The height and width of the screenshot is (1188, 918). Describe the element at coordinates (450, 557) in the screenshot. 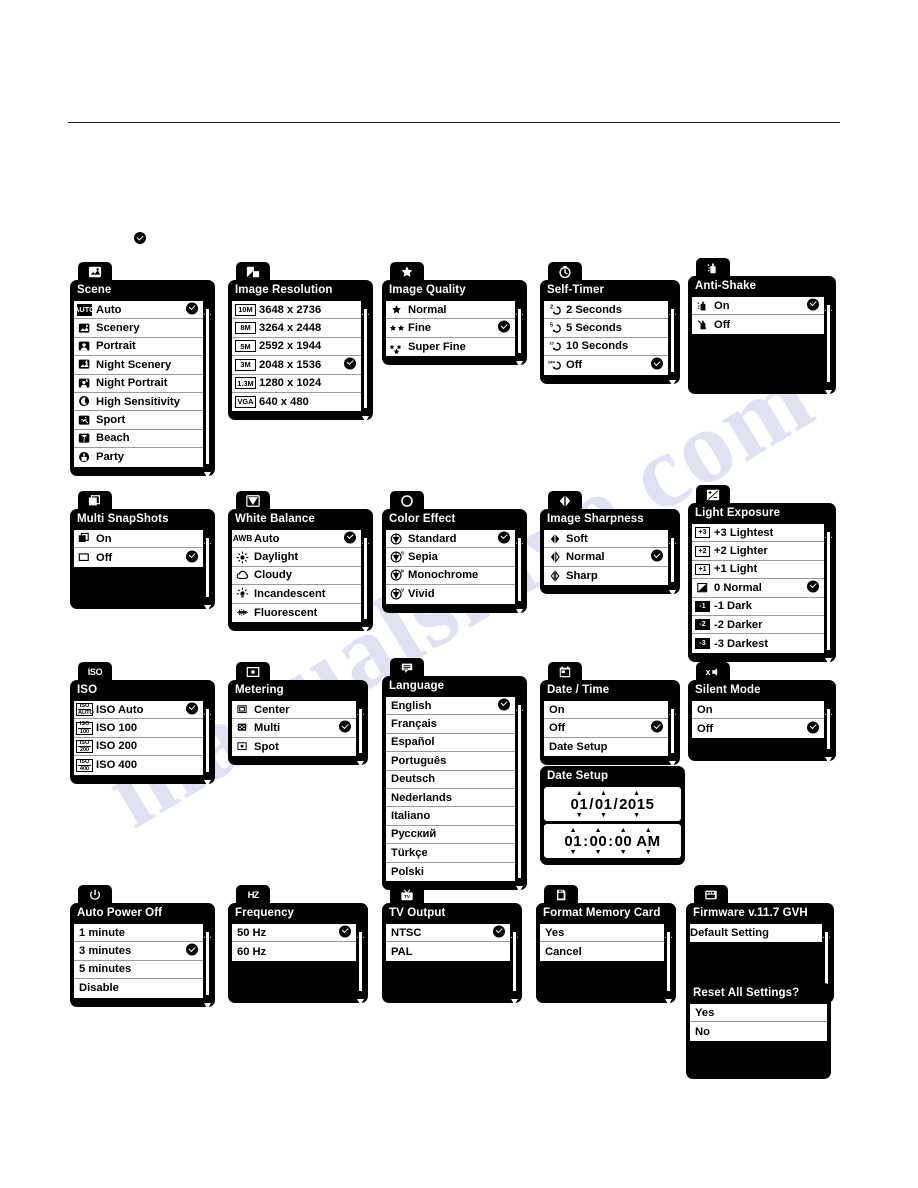

I see `menu-item: S Sepia` at that location.